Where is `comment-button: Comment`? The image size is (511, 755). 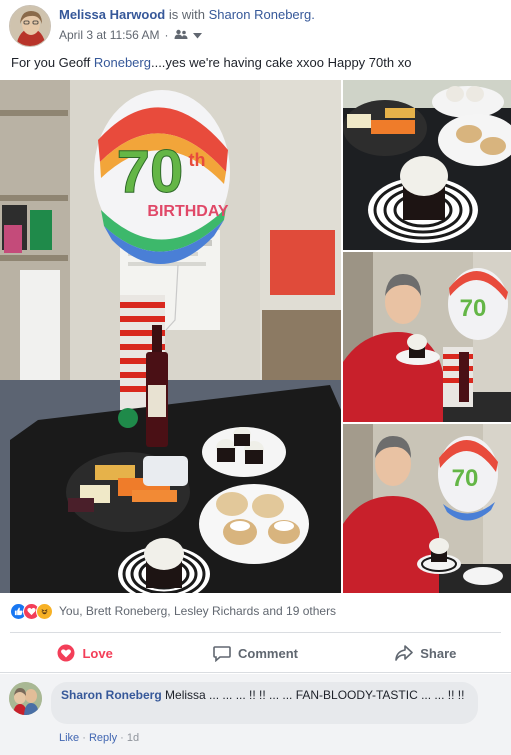 comment-button: Comment is located at coordinates (255, 653).